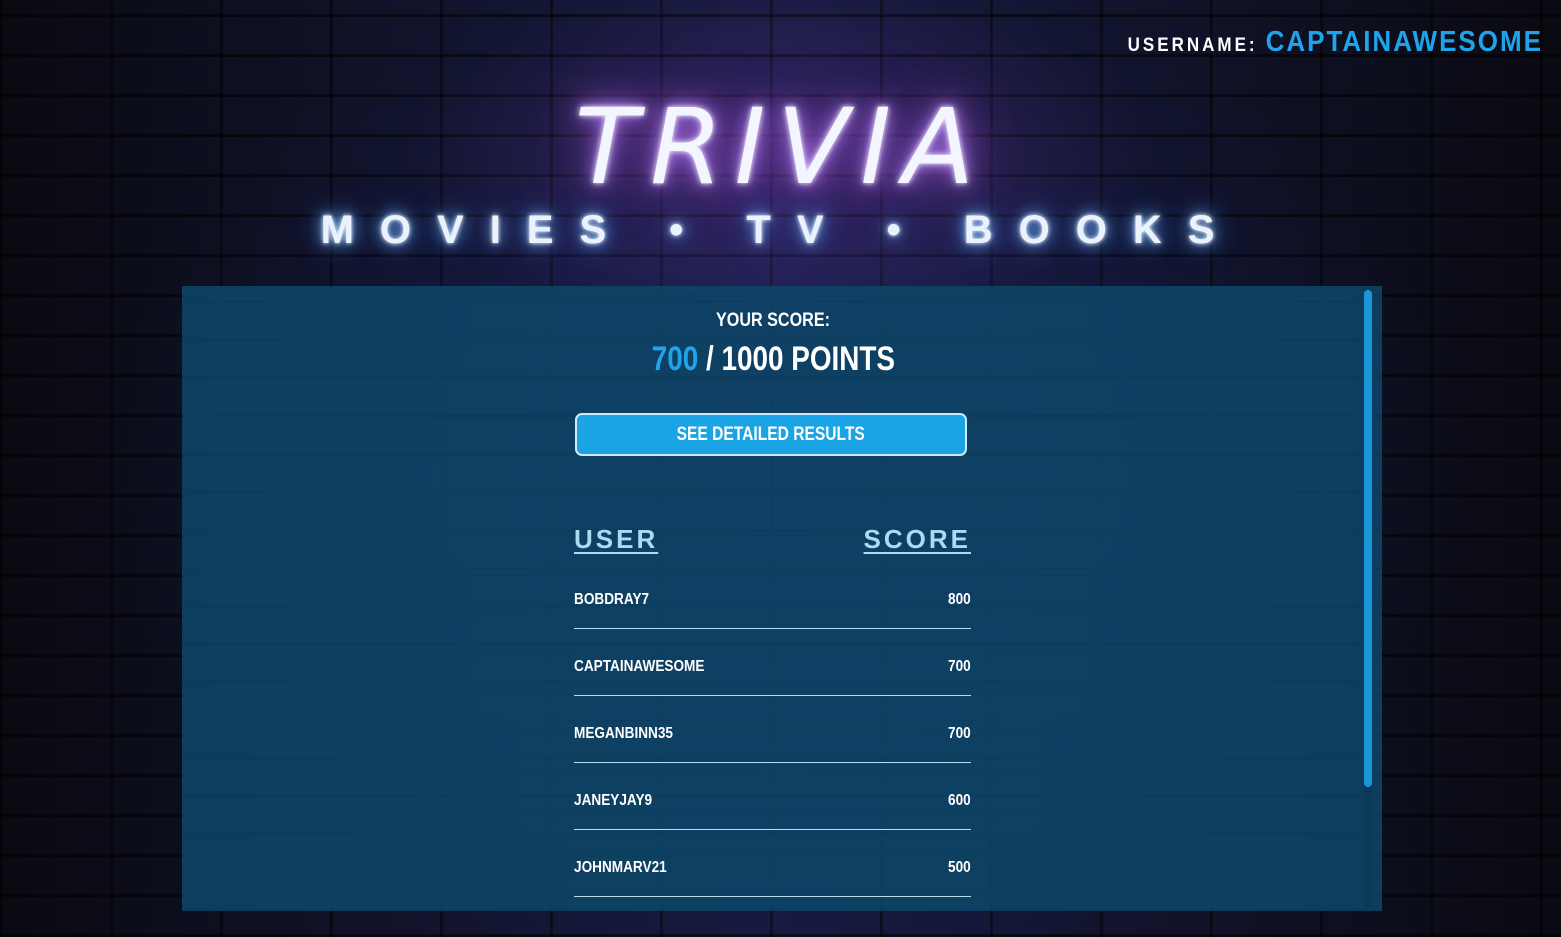  I want to click on row-user: JANEYJAY9, so click(613, 800).